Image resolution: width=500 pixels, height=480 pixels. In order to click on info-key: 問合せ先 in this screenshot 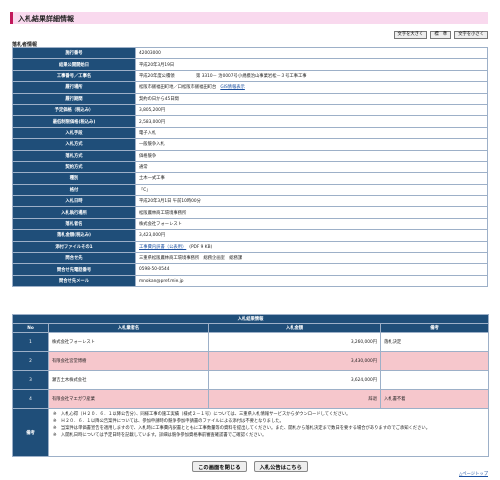, I will do `click(74, 258)`.